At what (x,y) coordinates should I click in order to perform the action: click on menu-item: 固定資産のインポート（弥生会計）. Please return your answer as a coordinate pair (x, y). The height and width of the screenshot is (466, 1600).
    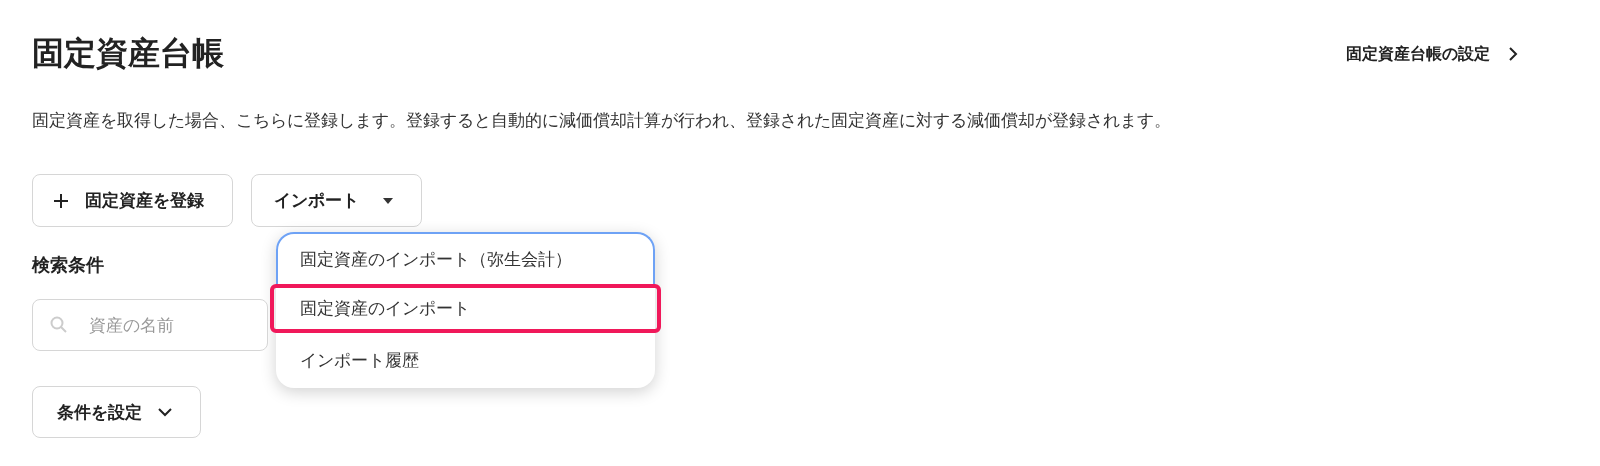
    Looking at the image, I should click on (465, 258).